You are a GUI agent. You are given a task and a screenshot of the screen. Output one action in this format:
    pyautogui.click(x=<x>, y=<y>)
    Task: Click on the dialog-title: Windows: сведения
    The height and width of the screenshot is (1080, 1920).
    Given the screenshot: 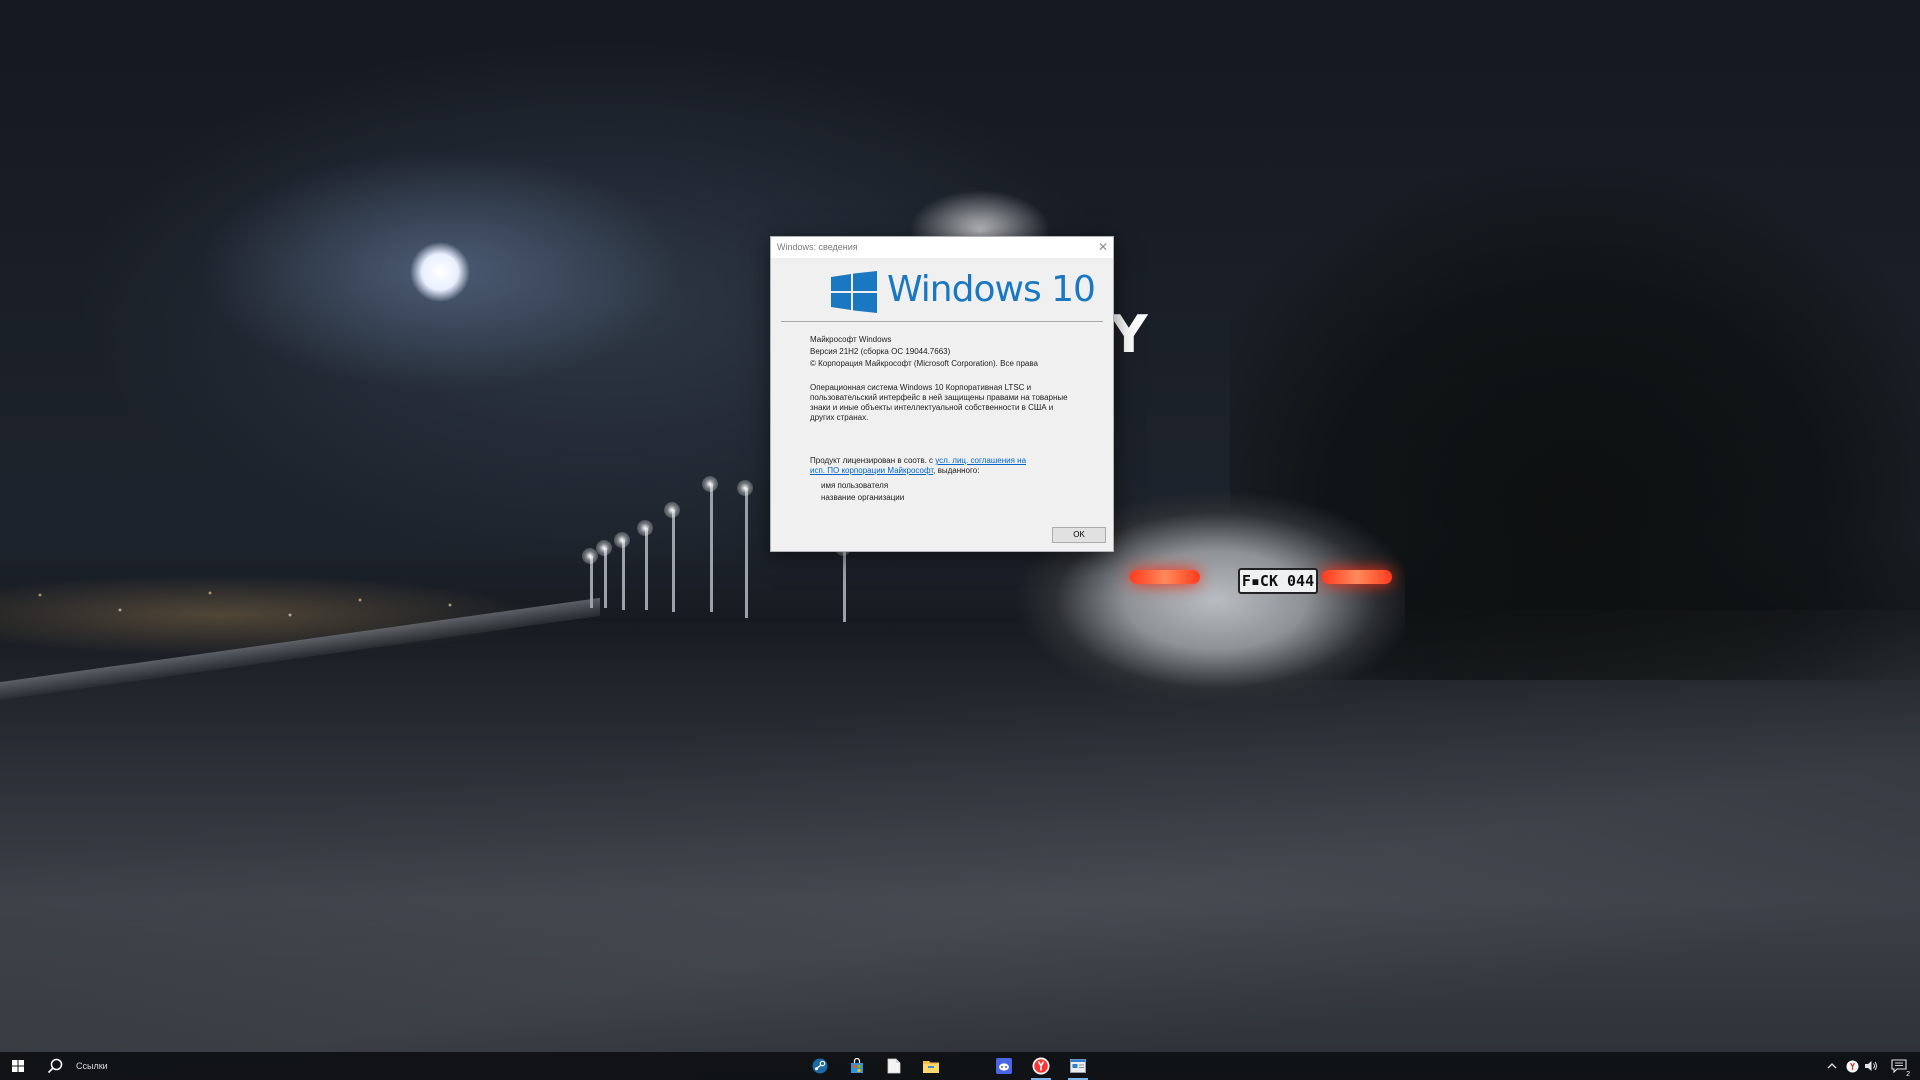 What is the action you would take?
    pyautogui.click(x=817, y=247)
    